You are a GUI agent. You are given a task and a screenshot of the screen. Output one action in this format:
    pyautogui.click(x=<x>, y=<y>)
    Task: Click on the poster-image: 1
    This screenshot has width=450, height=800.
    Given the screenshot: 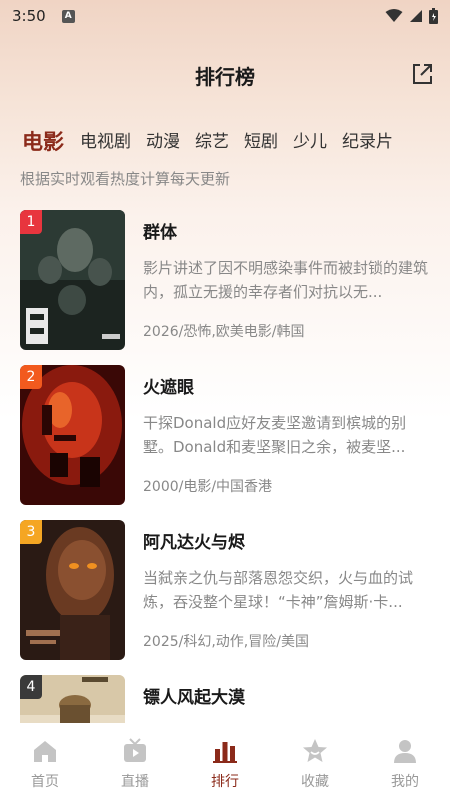 What is the action you would take?
    pyautogui.click(x=72, y=280)
    